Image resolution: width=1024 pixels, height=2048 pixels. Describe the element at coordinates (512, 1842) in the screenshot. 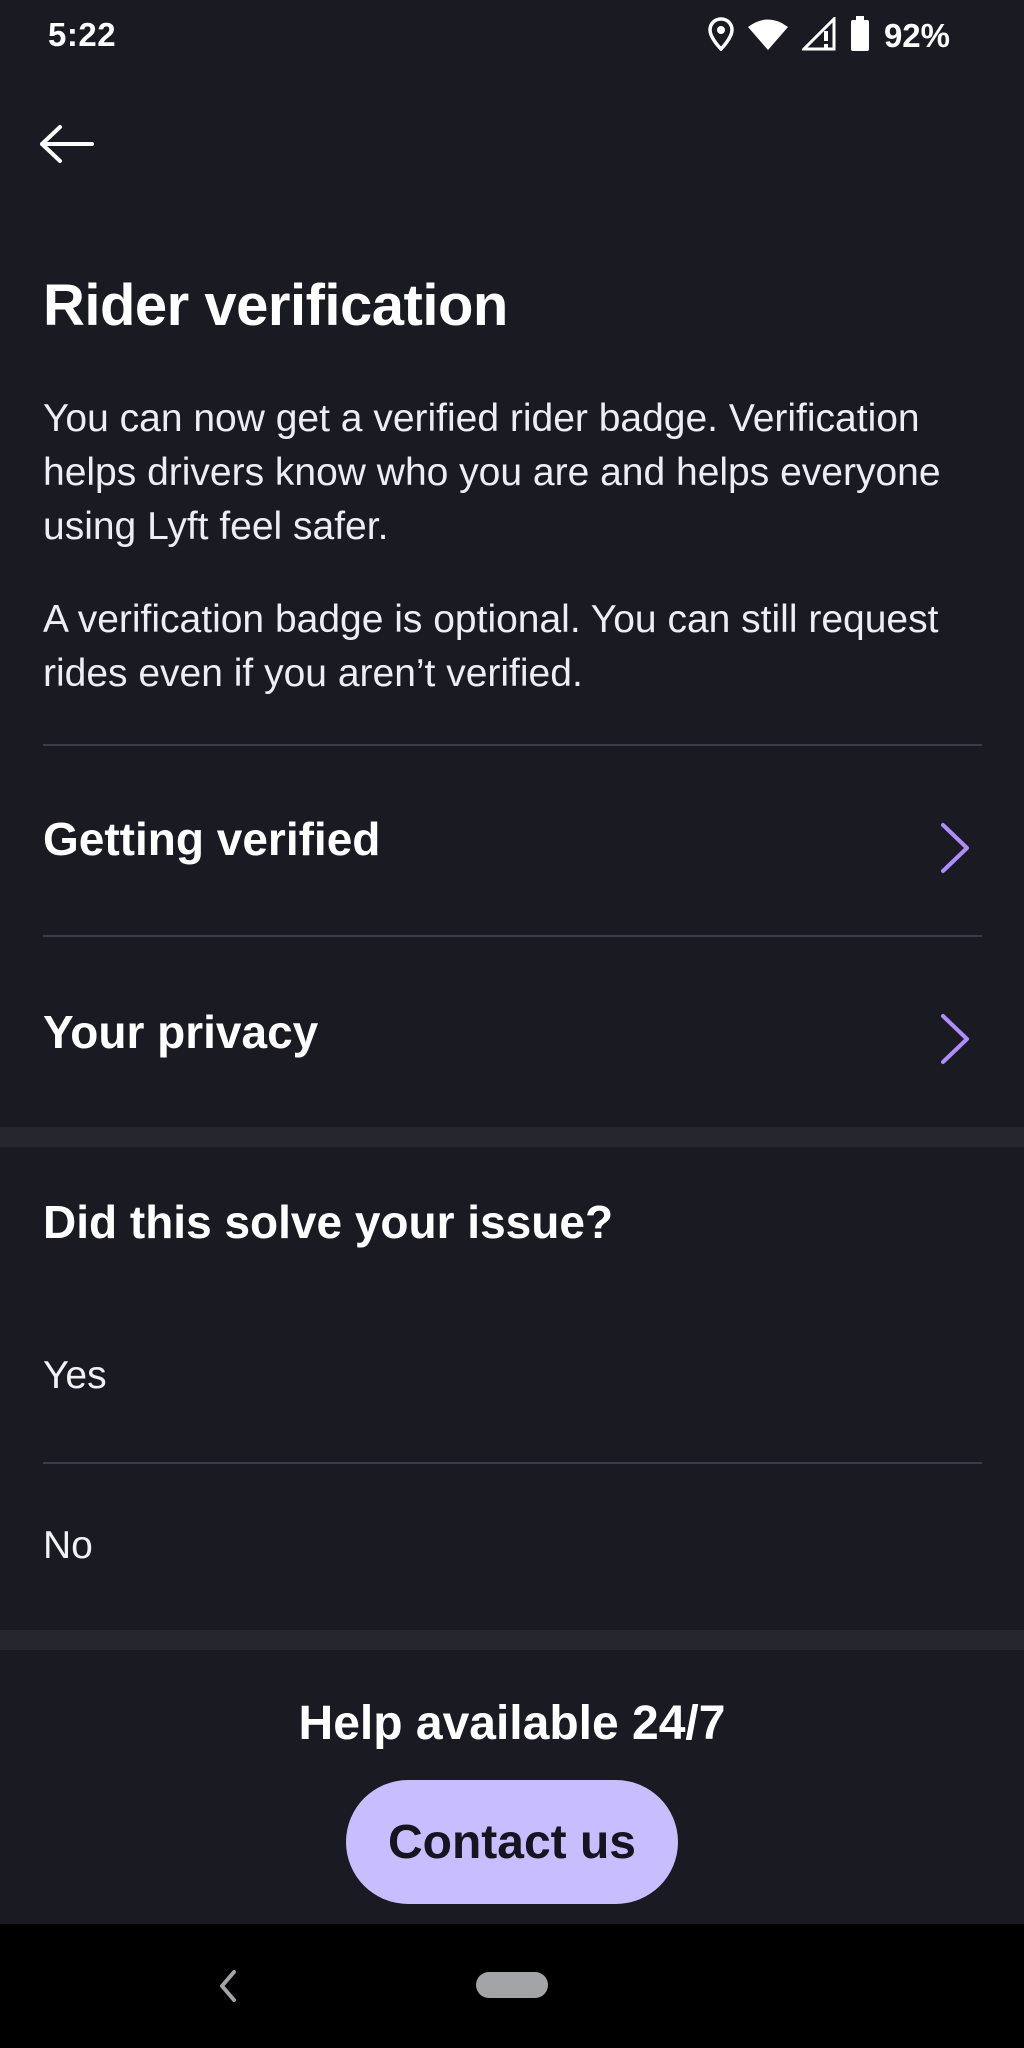

I see `contact-us-button: Contact us` at that location.